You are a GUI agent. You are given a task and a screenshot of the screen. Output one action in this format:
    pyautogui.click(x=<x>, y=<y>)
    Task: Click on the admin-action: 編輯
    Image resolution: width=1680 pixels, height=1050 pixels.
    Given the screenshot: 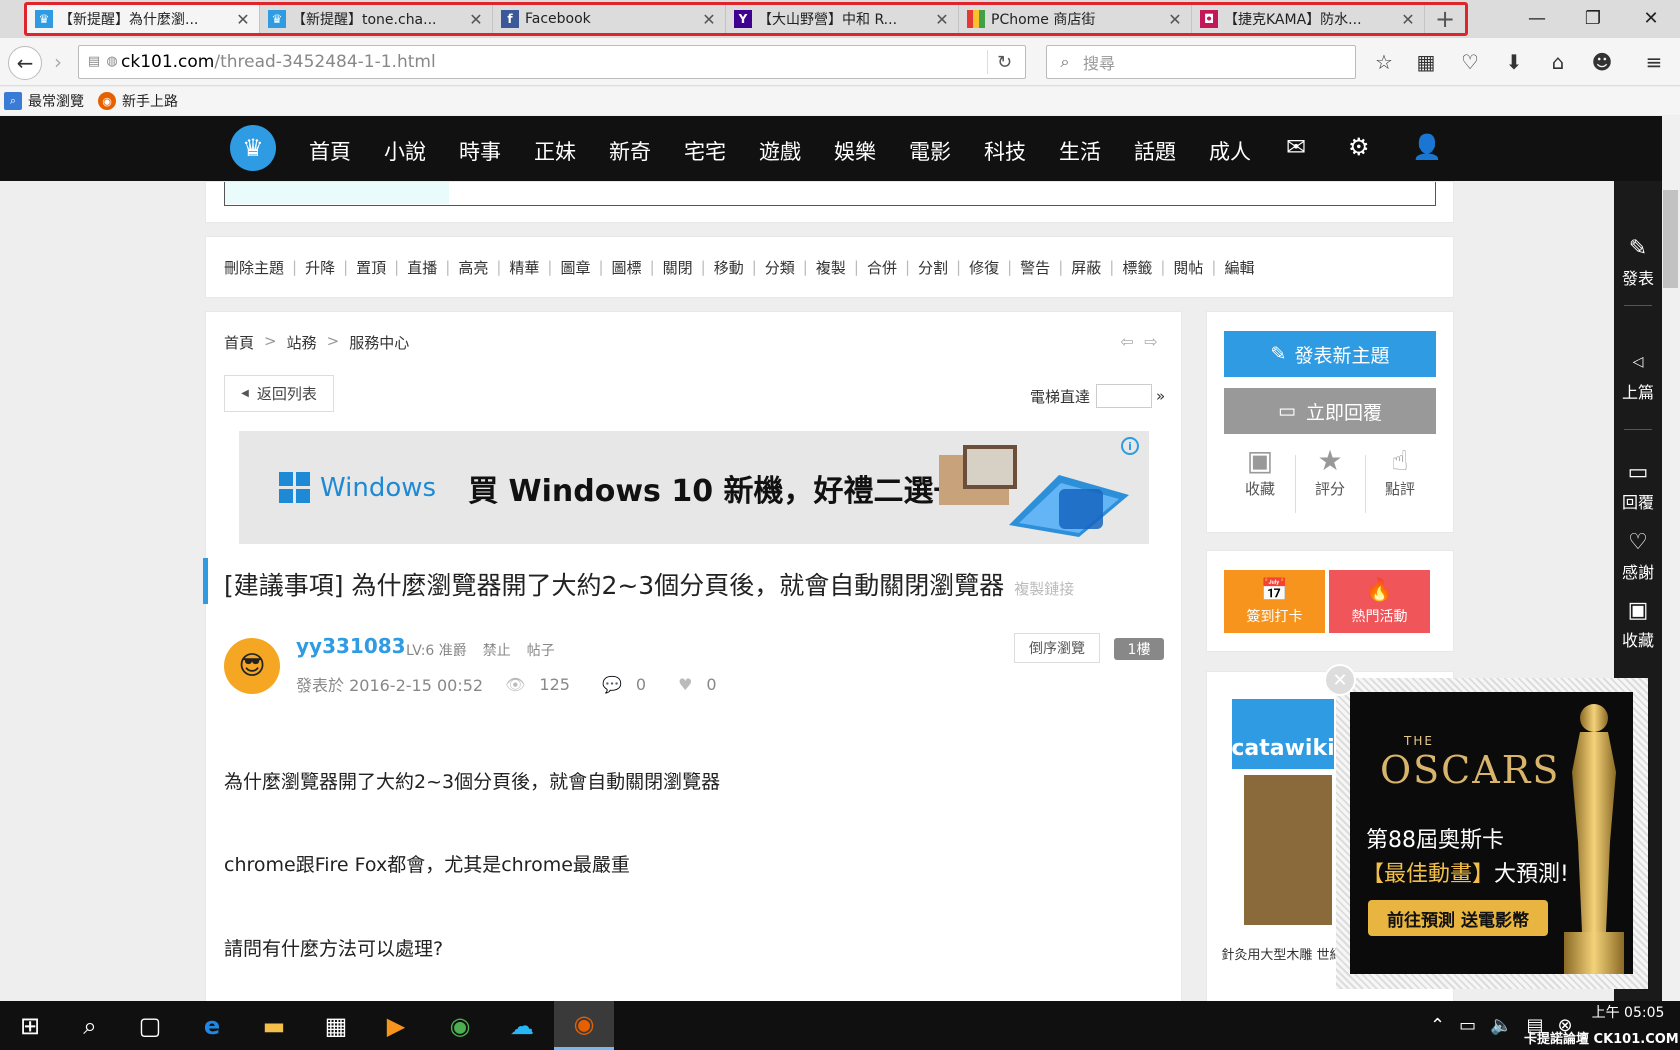 What is the action you would take?
    pyautogui.click(x=1239, y=267)
    